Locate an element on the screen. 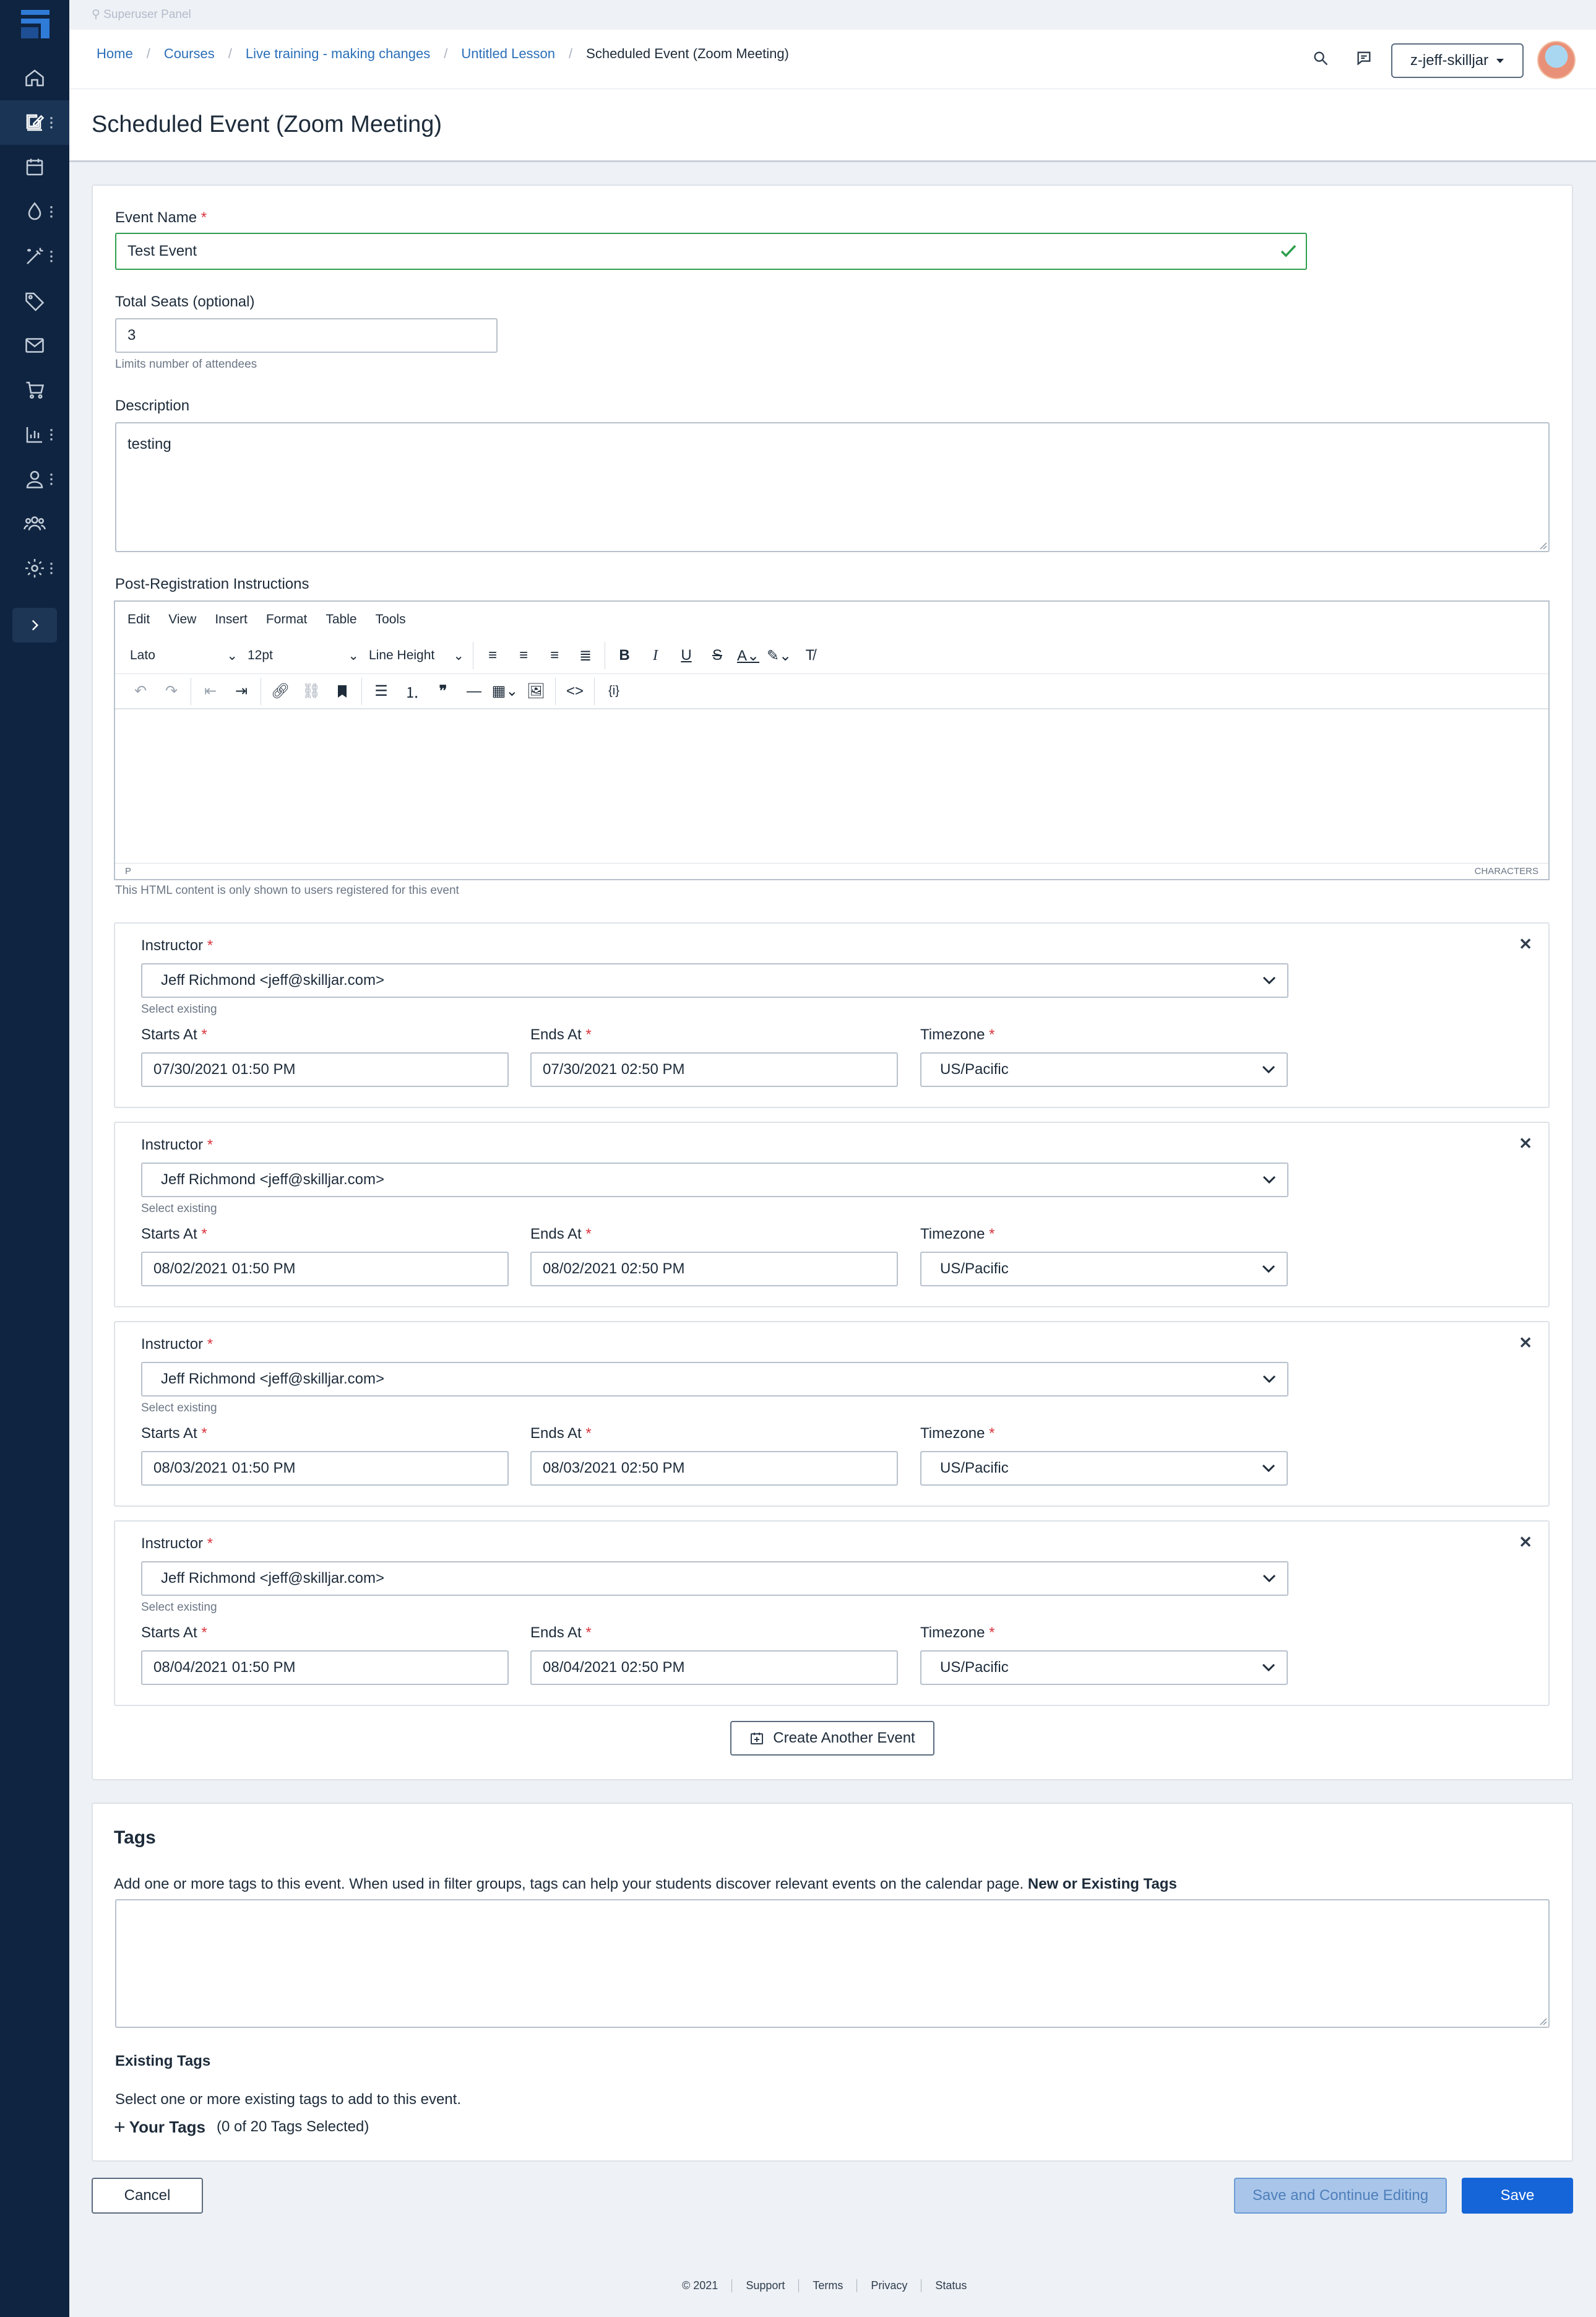  align-center-icon: ≡ is located at coordinates (523, 656).